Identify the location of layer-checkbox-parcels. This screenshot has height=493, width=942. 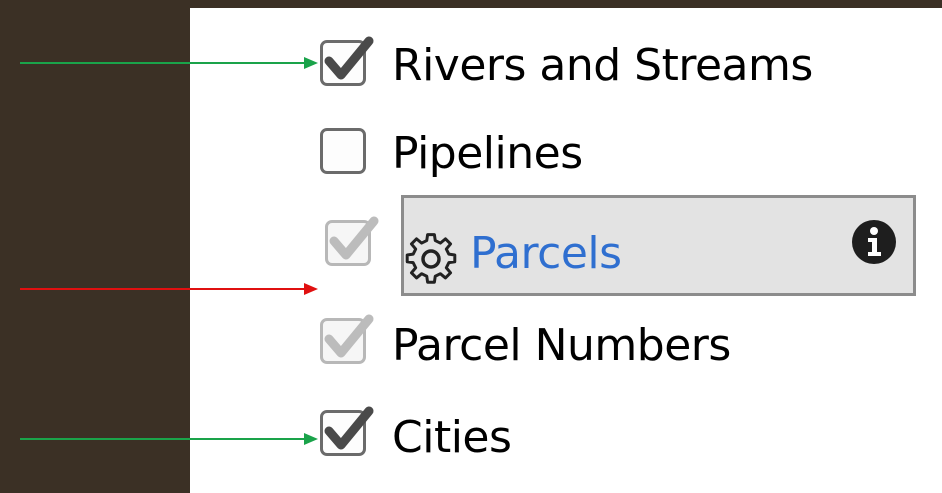
(352, 241).